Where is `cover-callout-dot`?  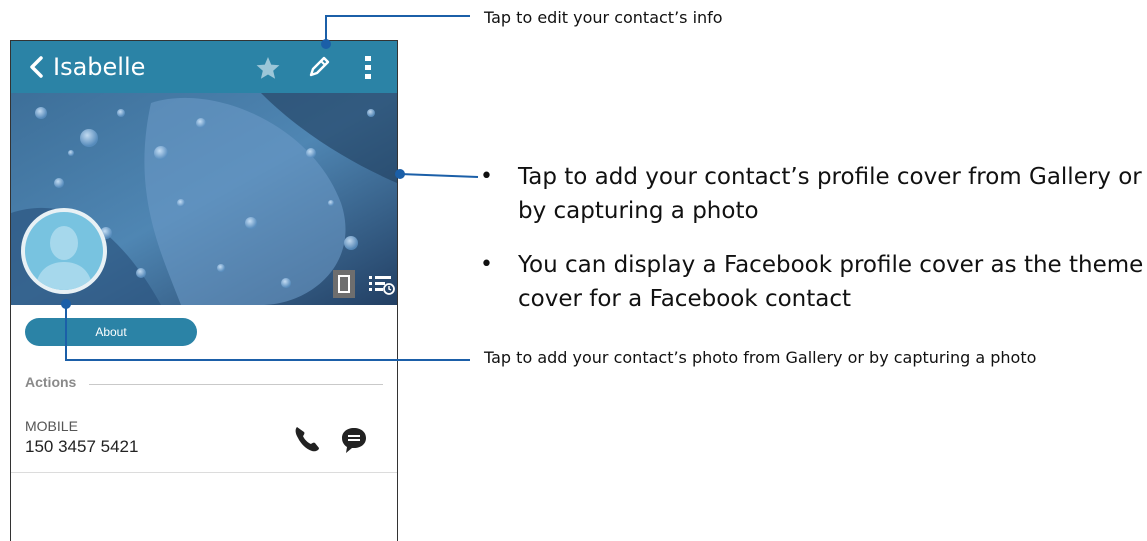 cover-callout-dot is located at coordinates (400, 174).